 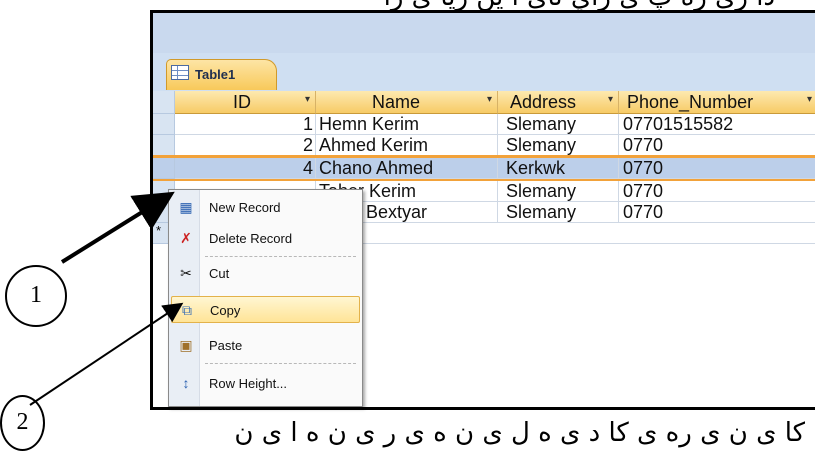 What do you see at coordinates (22, 423) in the screenshot?
I see `callout-2: 2` at bounding box center [22, 423].